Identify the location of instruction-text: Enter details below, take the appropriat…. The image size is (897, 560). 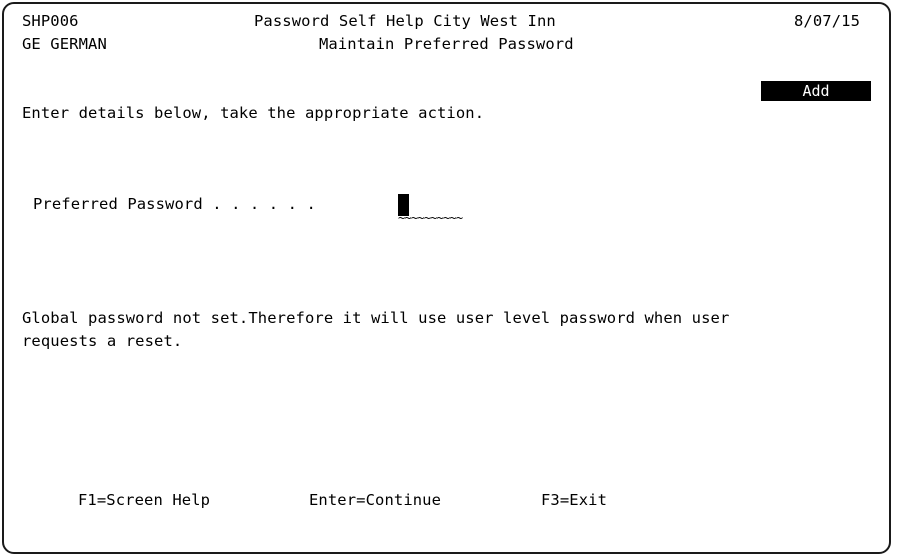
(253, 113).